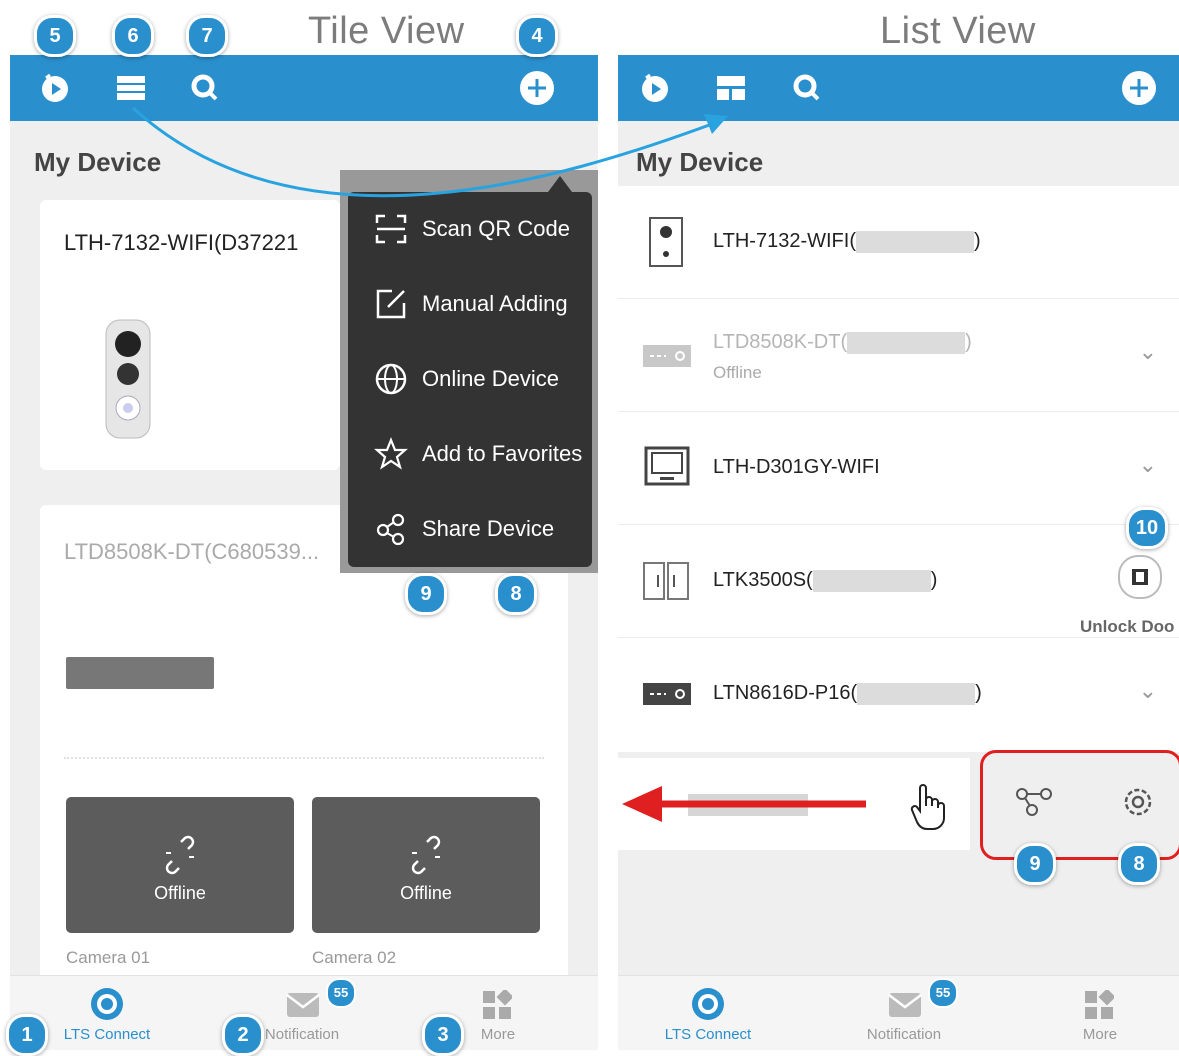 This screenshot has height=1056, width=1179. I want to click on list-view-title: List View, so click(958, 31).